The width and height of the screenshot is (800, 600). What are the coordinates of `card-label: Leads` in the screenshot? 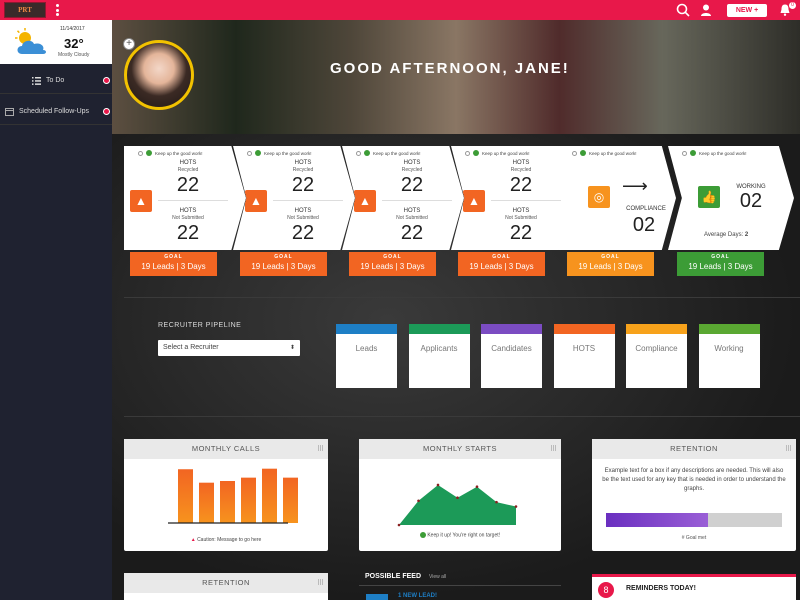 It's located at (366, 348).